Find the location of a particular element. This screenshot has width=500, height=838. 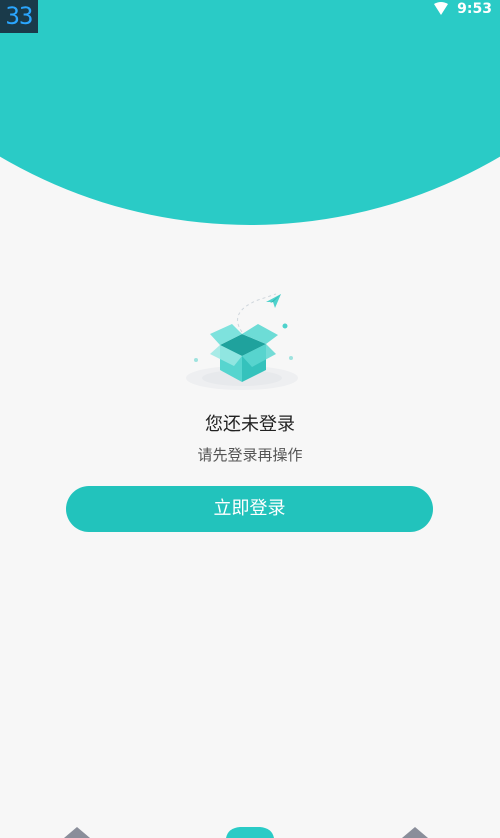

status-right: 9:53 is located at coordinates (462, 9).